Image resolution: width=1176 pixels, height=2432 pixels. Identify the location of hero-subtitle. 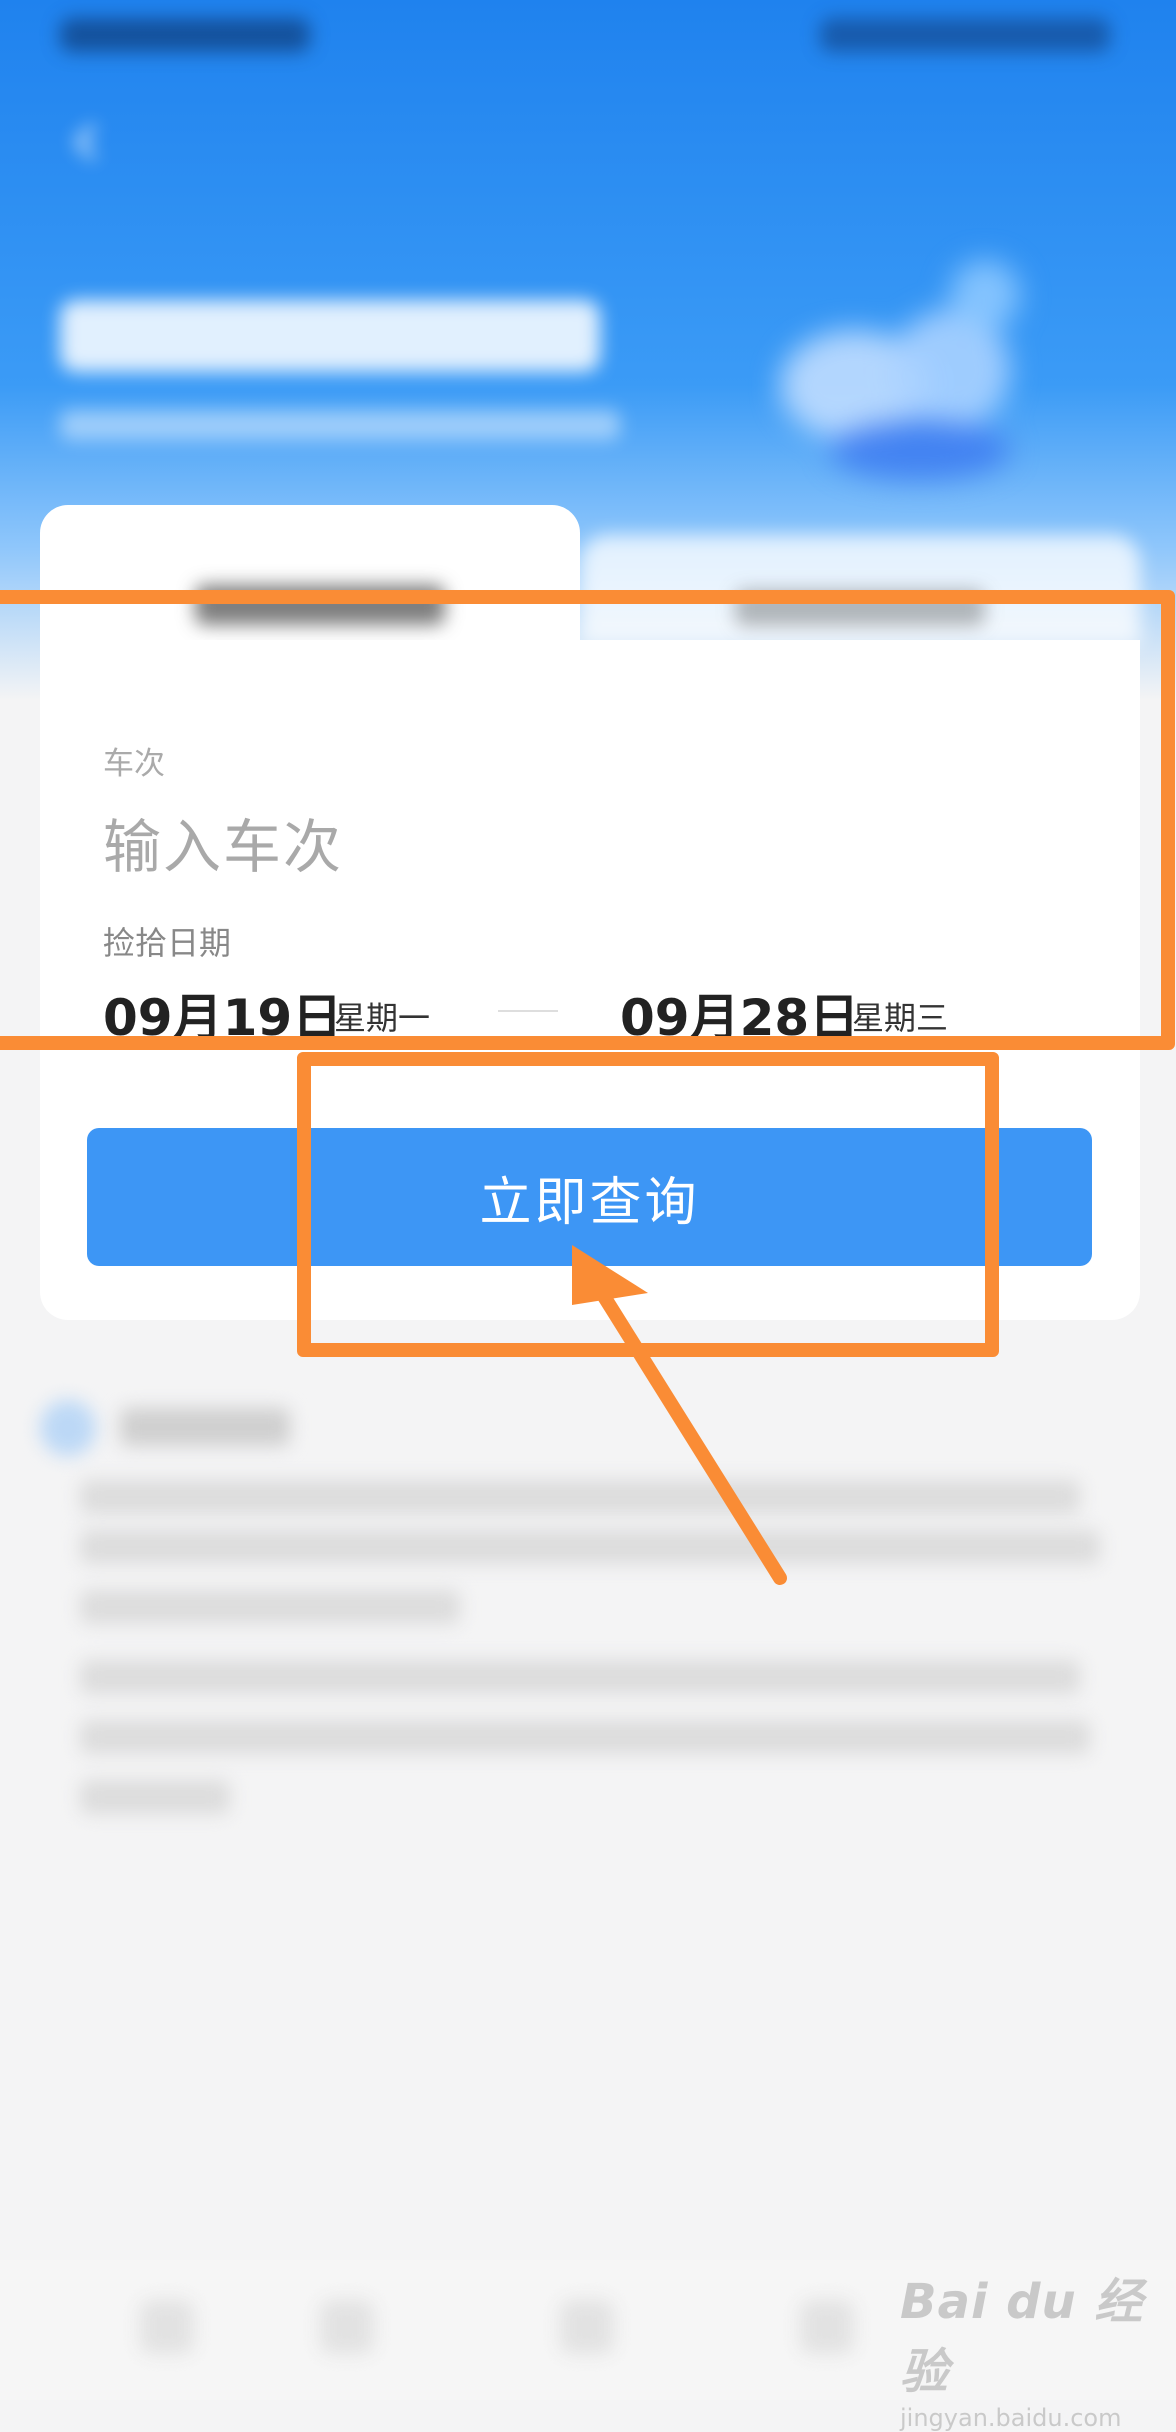
(340, 425).